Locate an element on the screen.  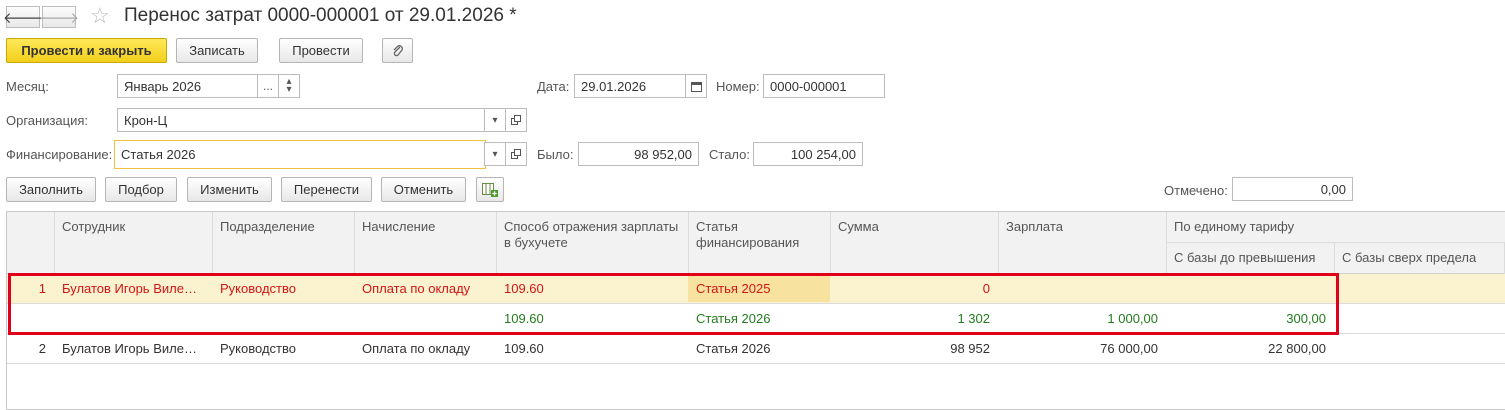
calendar-icon is located at coordinates (696, 86).